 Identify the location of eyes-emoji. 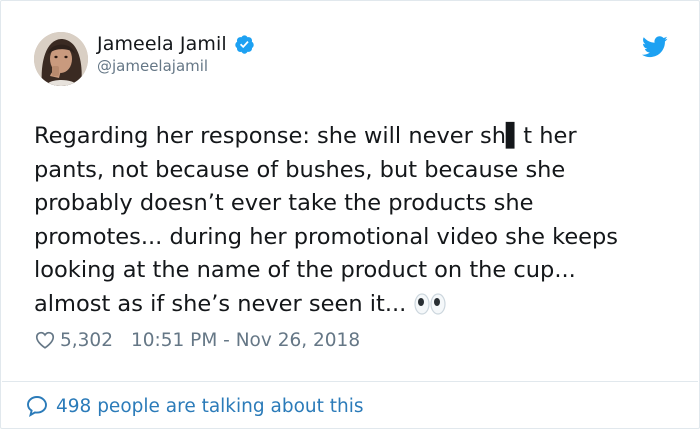
(430, 303).